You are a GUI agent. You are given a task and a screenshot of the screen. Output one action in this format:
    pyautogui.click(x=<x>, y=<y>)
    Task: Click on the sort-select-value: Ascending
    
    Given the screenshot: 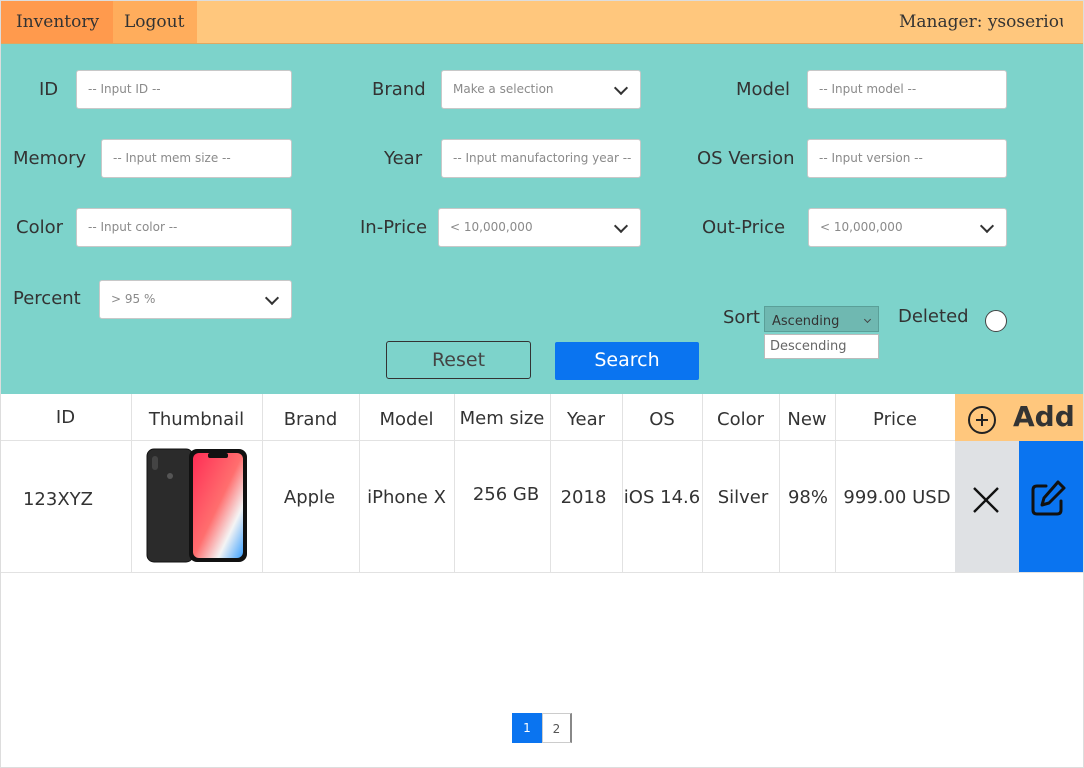 What is the action you would take?
    pyautogui.click(x=806, y=321)
    